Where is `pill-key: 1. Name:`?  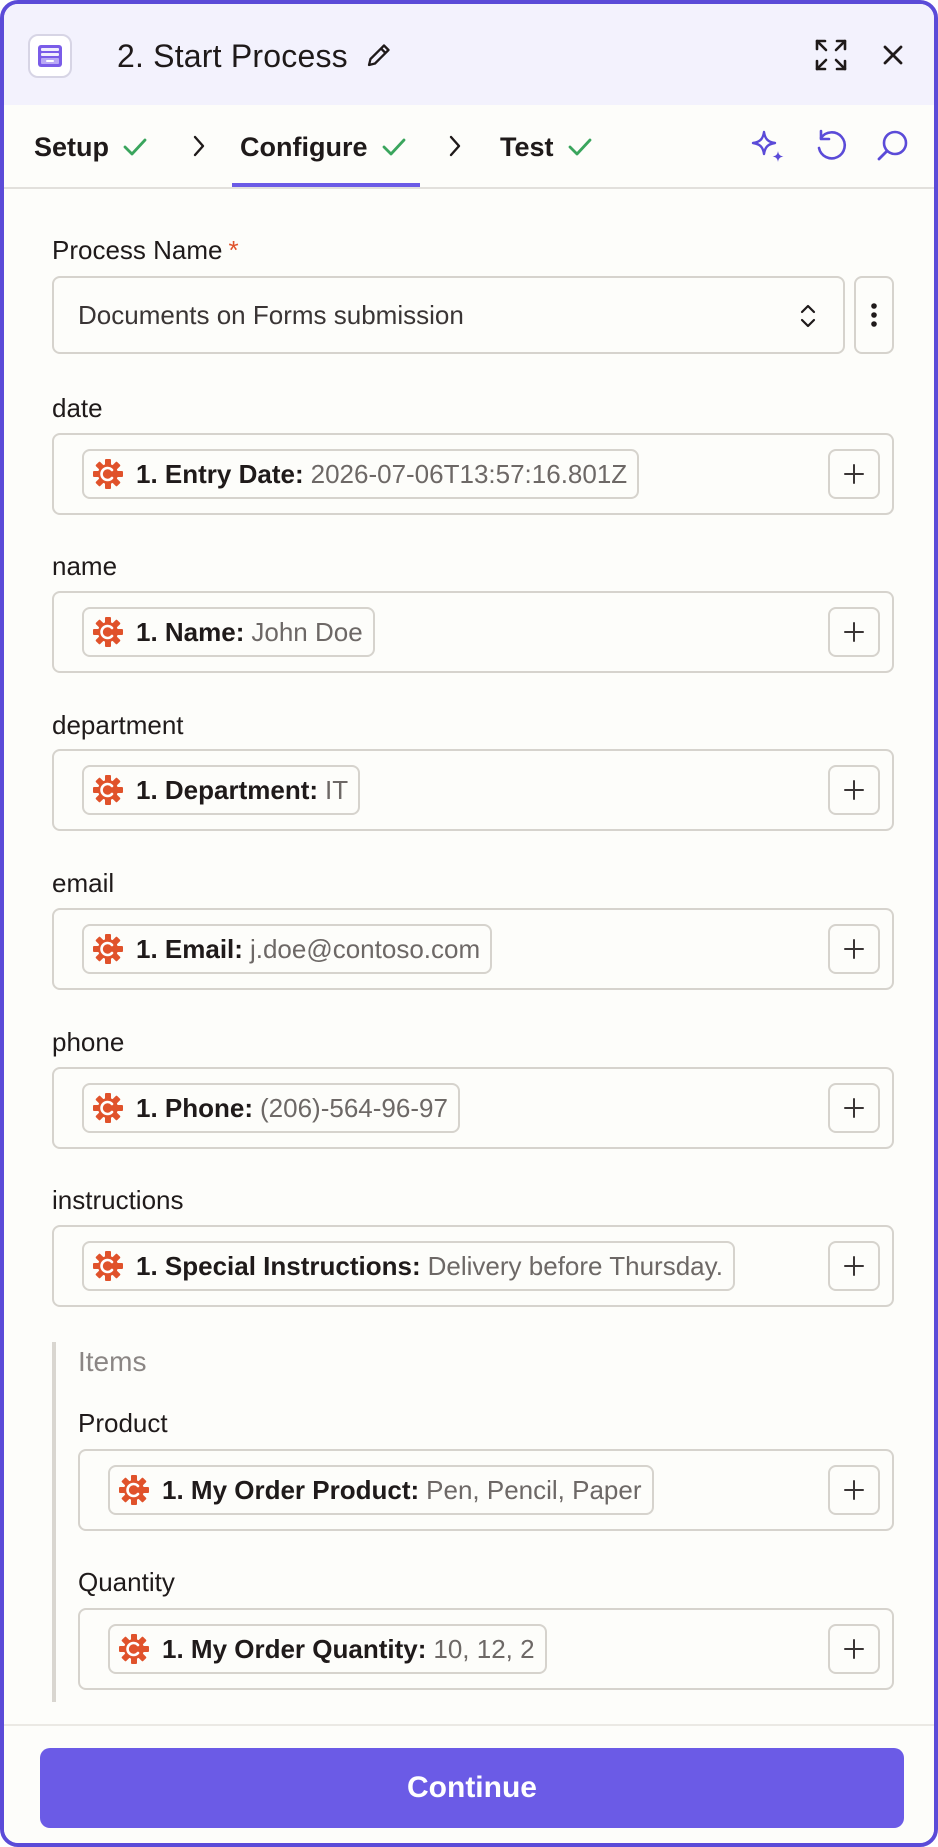 pill-key: 1. Name: is located at coordinates (190, 631).